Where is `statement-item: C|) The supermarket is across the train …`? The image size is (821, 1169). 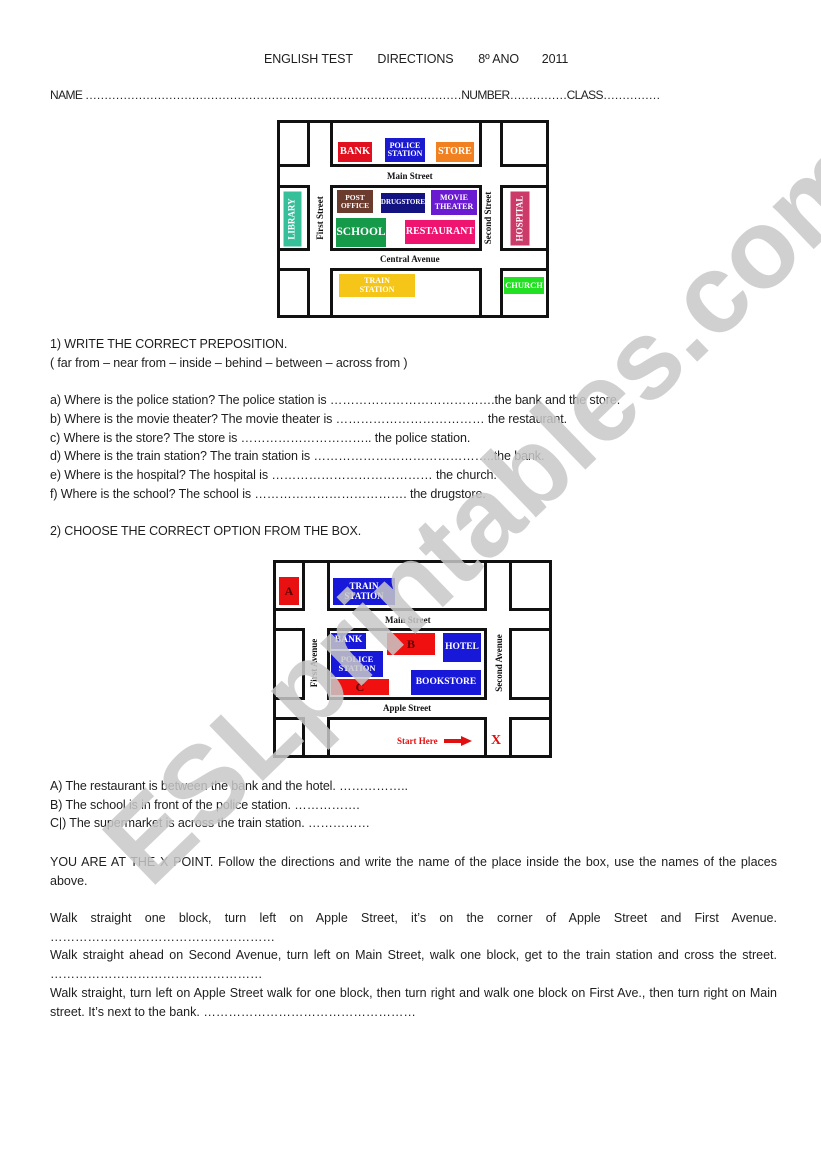
statement-item: C|) The supermarket is across the train … is located at coordinates (210, 823).